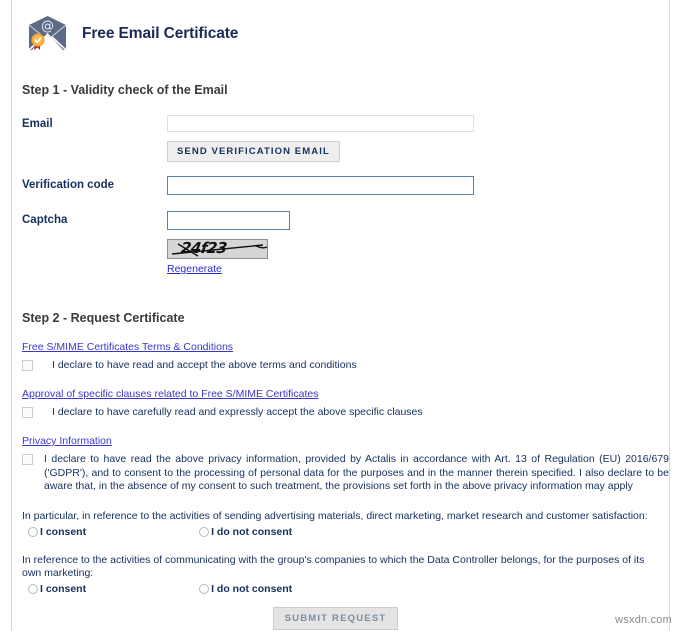 The image size is (680, 631). I want to click on marketing-consent-yes-label: I consent, so click(63, 531).